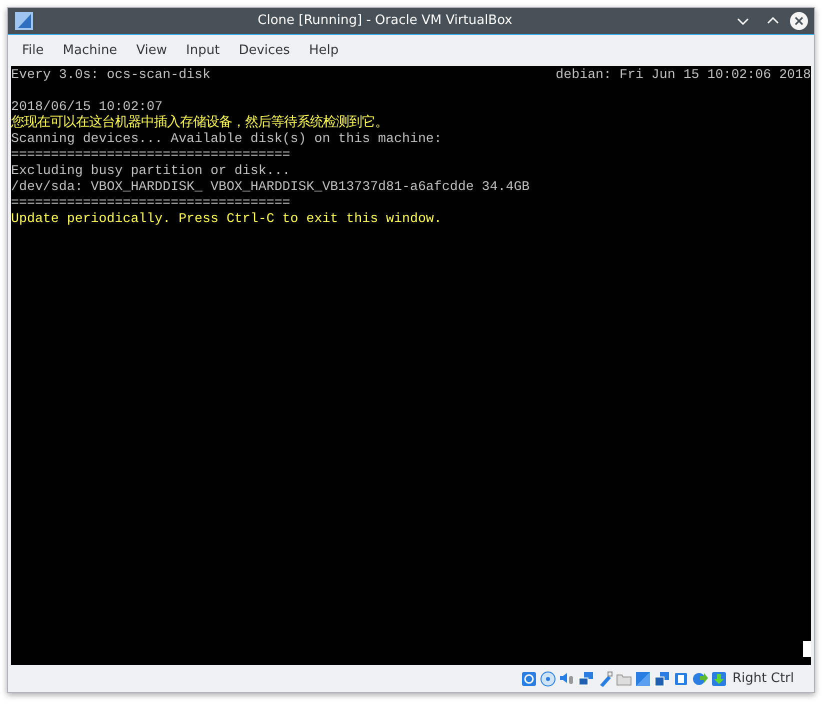  I want to click on menu-item: Help, so click(323, 50).